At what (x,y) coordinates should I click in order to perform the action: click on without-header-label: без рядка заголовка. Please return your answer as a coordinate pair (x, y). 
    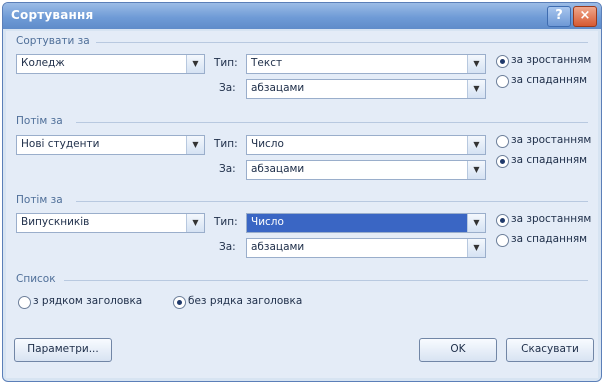
    Looking at the image, I should click on (245, 301).